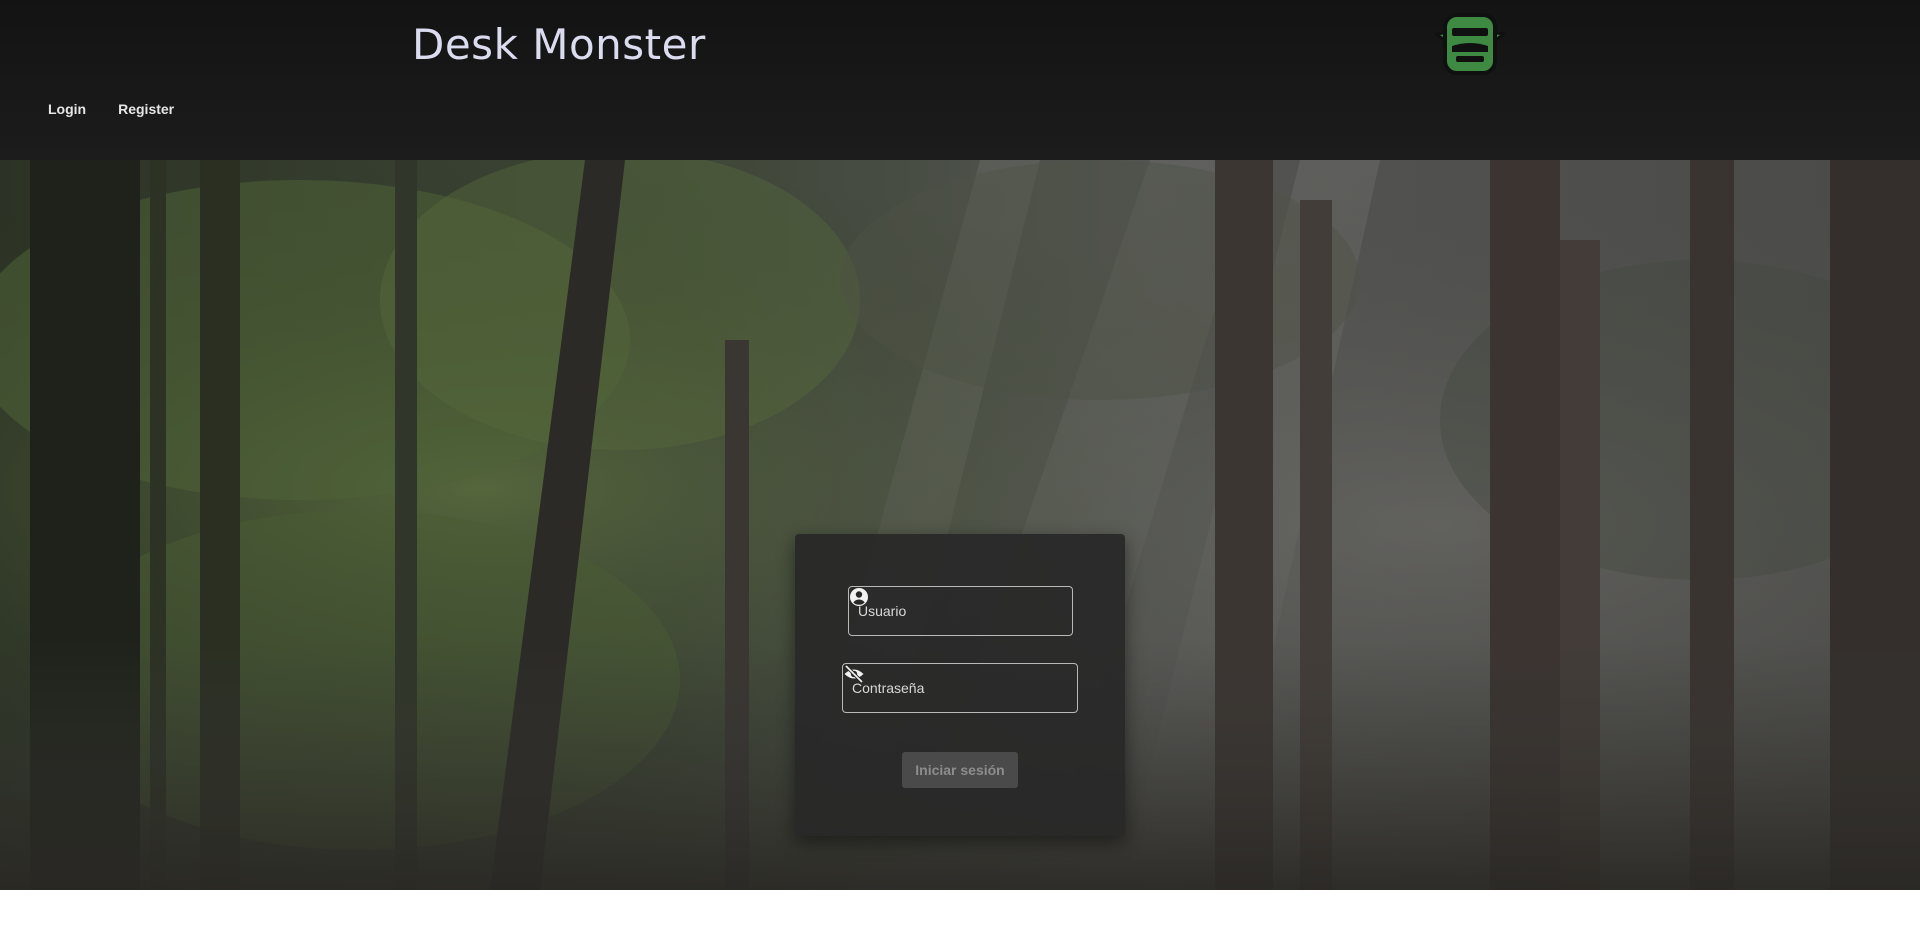 The height and width of the screenshot is (937, 1920). Describe the element at coordinates (67, 109) in the screenshot. I see `nav-login-link: Login` at that location.